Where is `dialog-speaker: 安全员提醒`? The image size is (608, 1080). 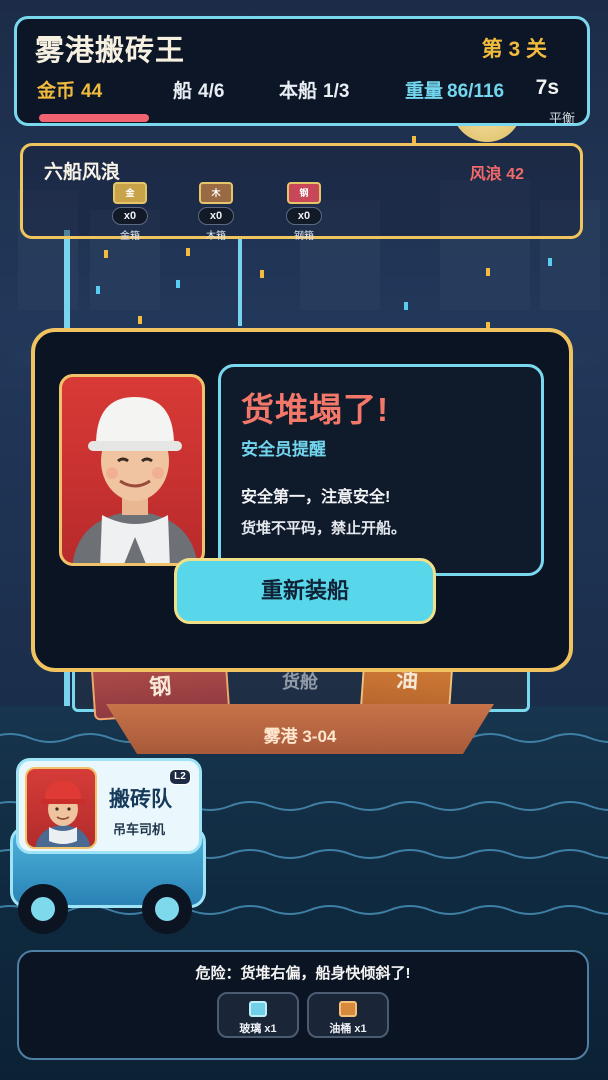 dialog-speaker: 安全员提醒 is located at coordinates (283, 449).